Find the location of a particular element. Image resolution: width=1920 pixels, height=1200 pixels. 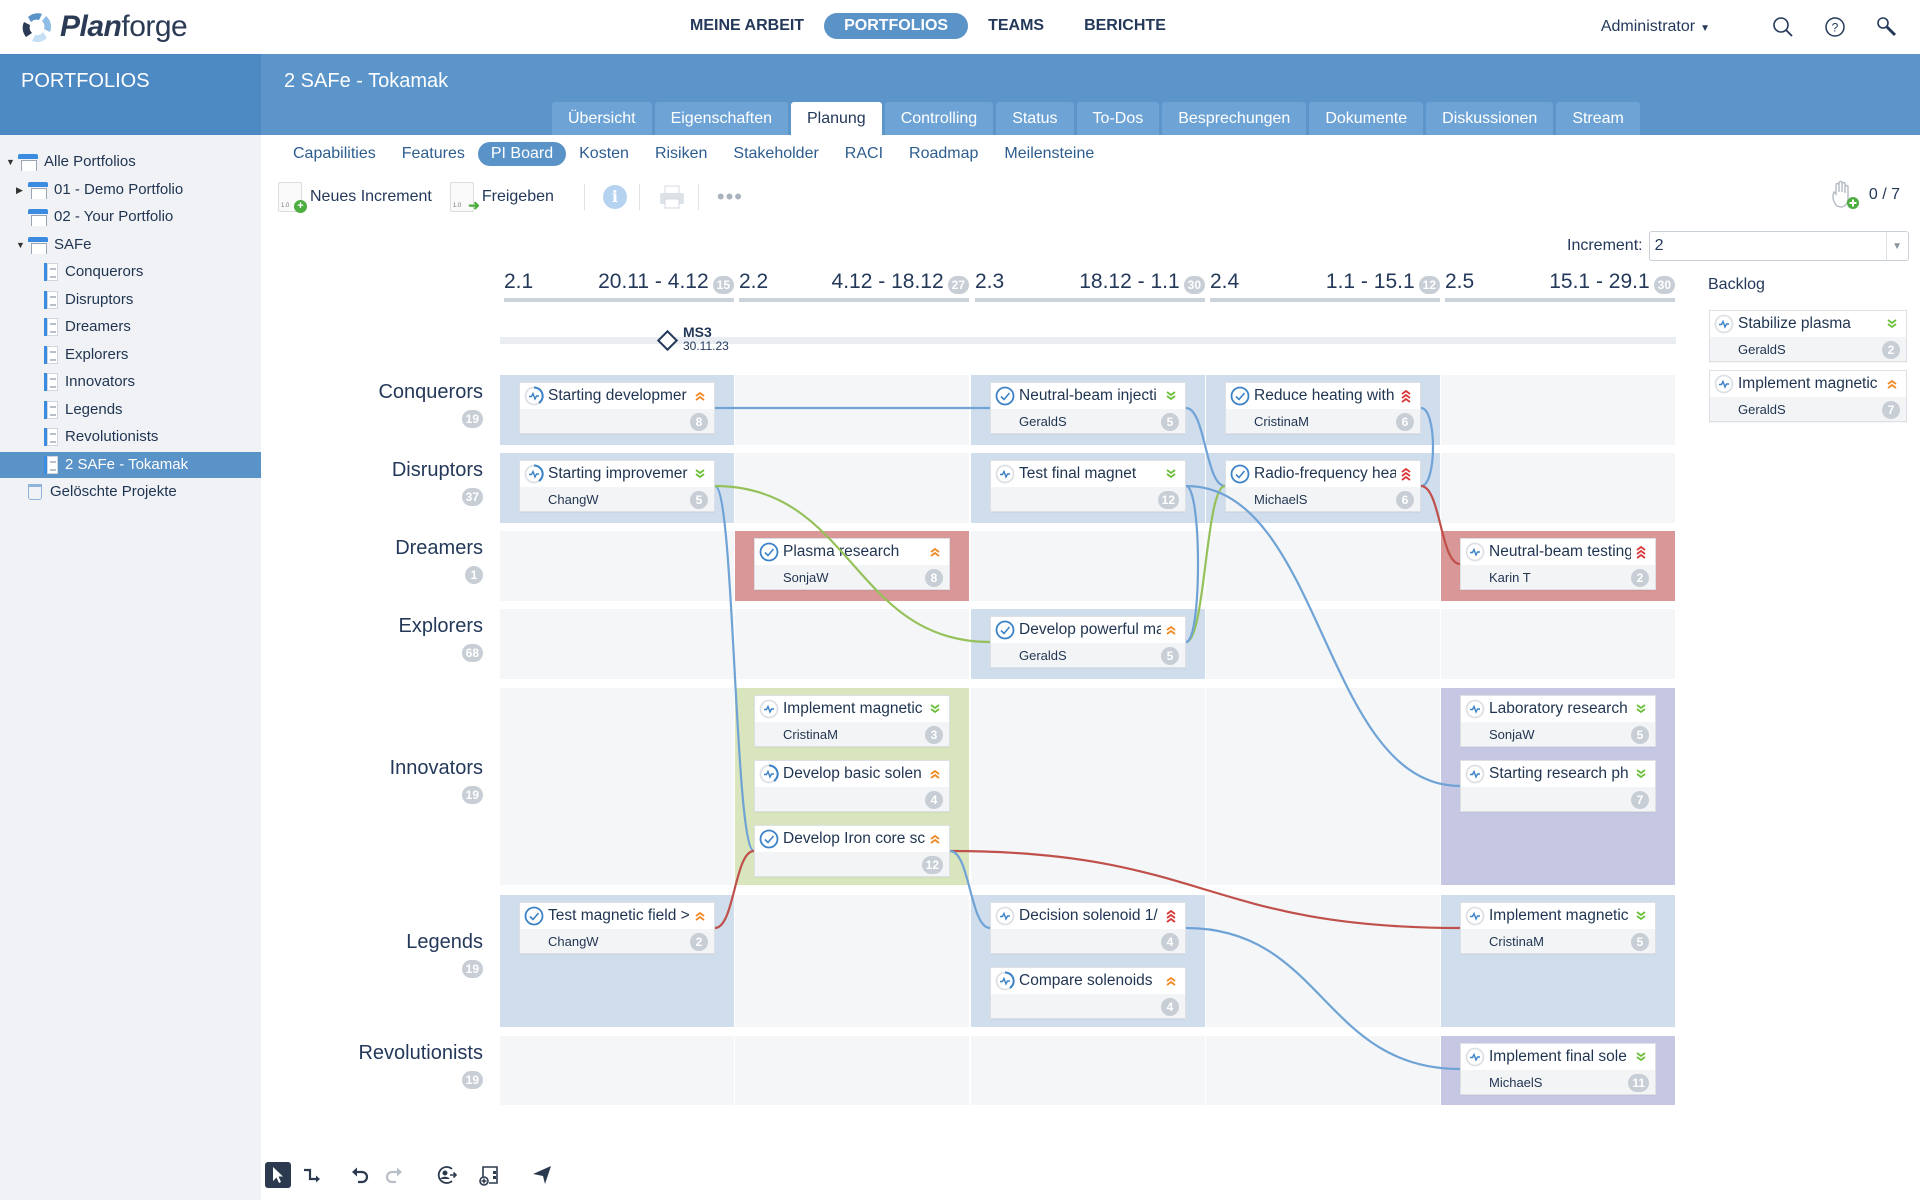

user-menu: Administrator ▼ is located at coordinates (1655, 27).